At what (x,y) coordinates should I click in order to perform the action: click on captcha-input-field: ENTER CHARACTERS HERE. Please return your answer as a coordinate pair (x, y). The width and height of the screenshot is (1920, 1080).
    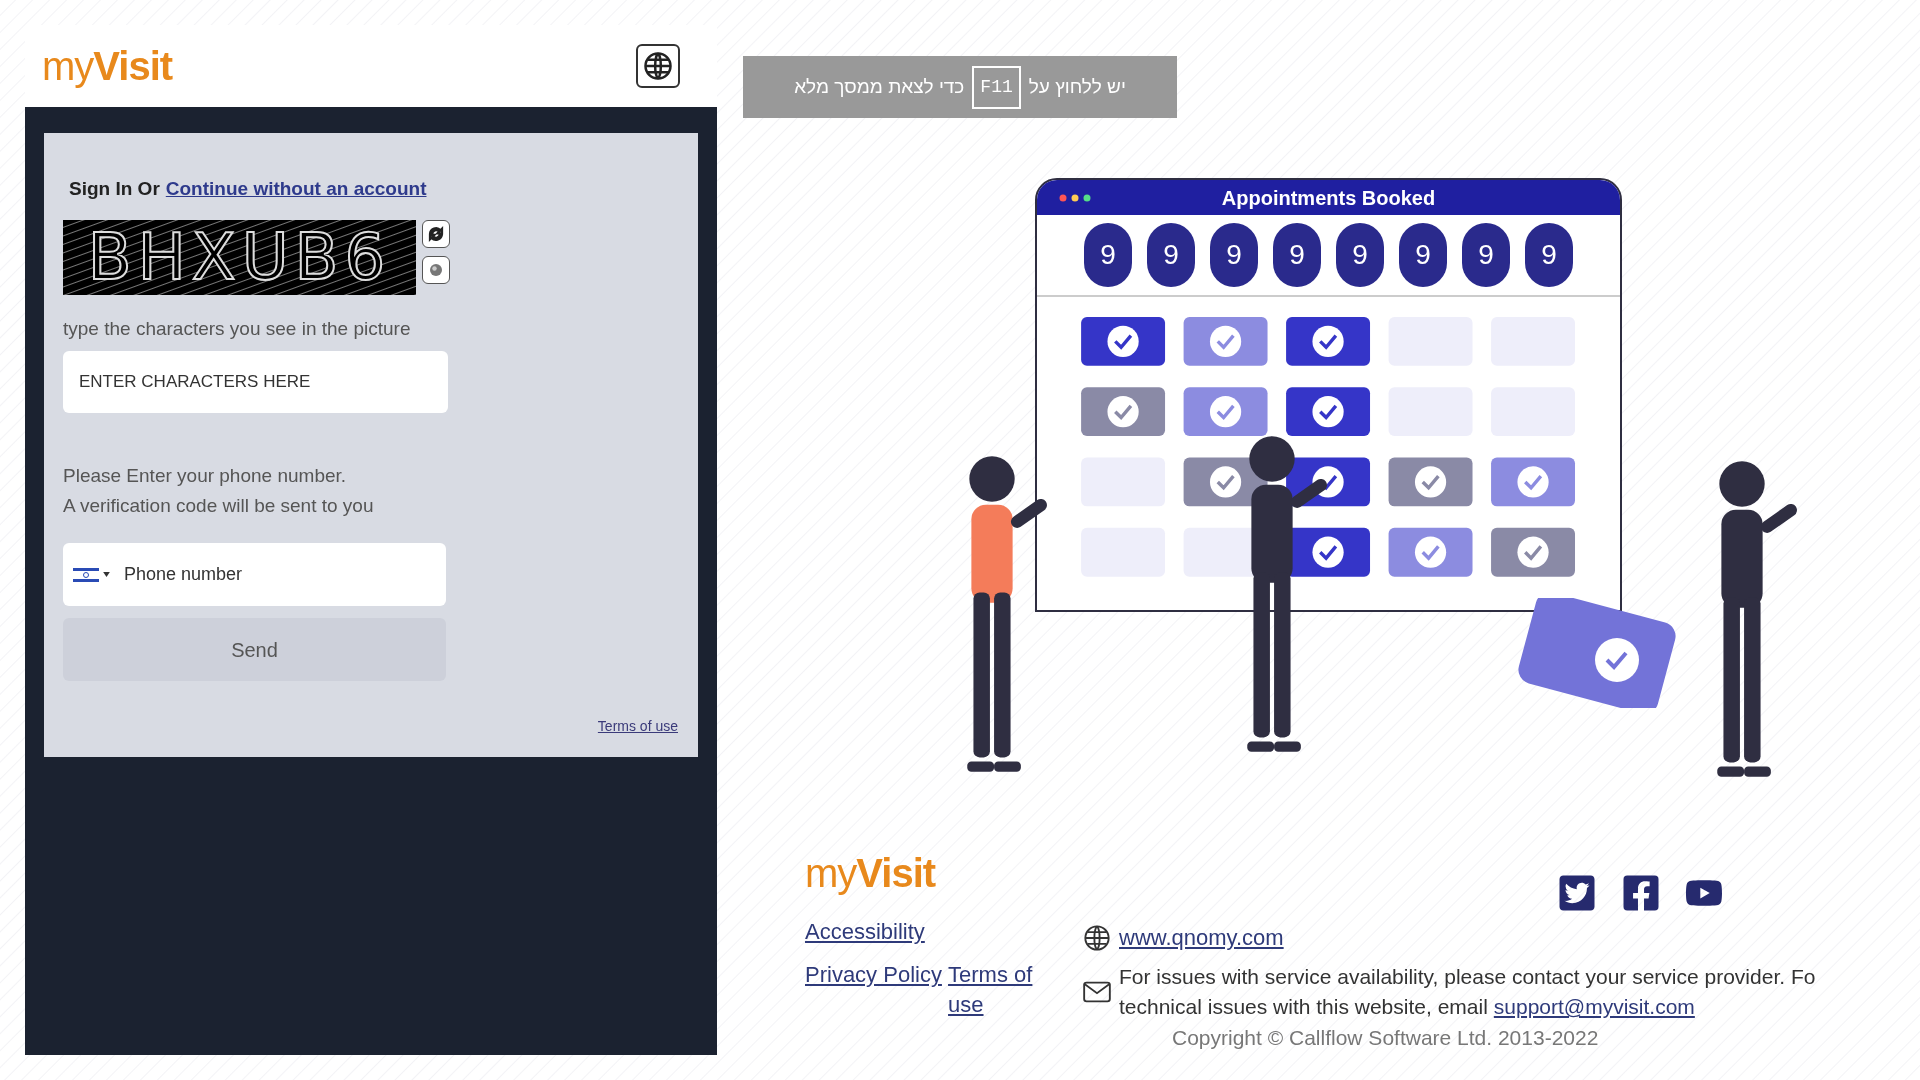
    Looking at the image, I should click on (255, 382).